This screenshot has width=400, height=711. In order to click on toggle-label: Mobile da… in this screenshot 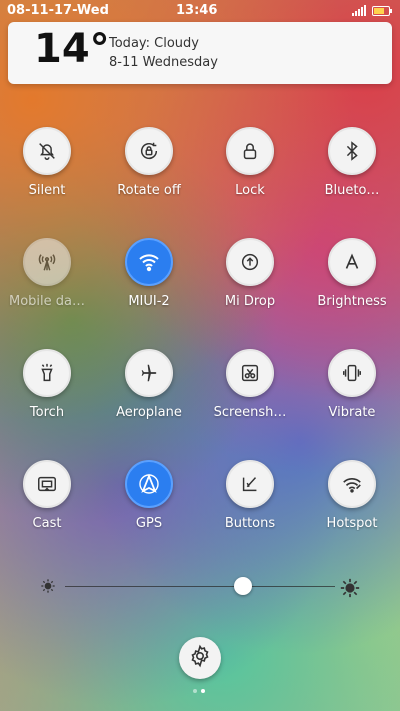, I will do `click(47, 301)`.